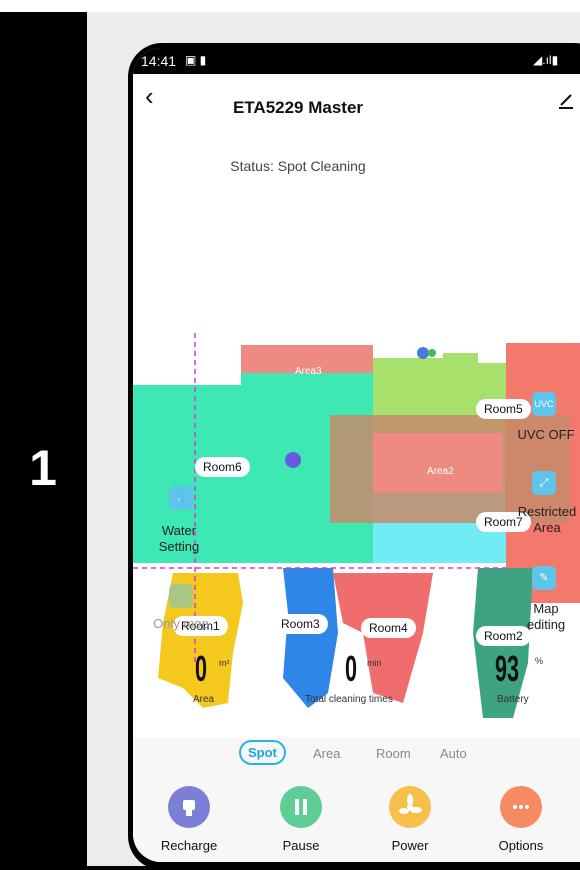 The width and height of the screenshot is (580, 870). Describe the element at coordinates (326, 753) in the screenshot. I see `mode-area-button: Area` at that location.